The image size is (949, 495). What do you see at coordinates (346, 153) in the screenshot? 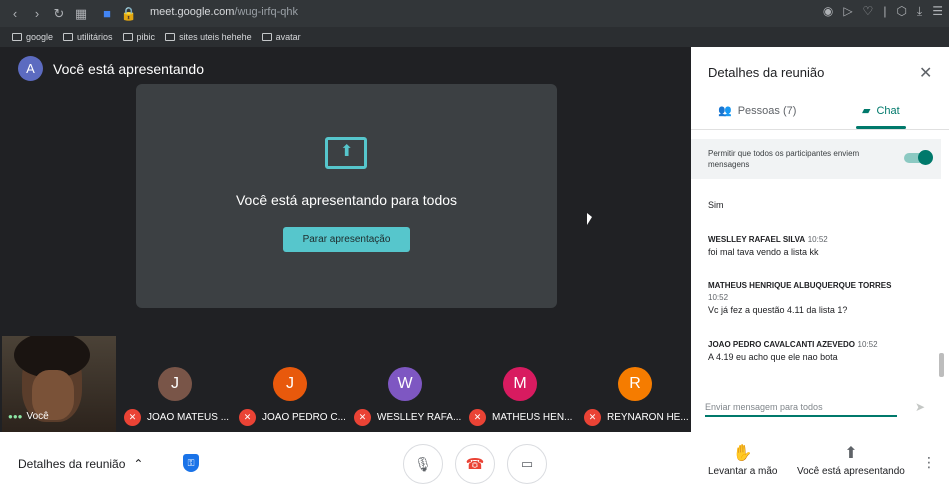
I see `screen-share-icon: ⬆` at bounding box center [346, 153].